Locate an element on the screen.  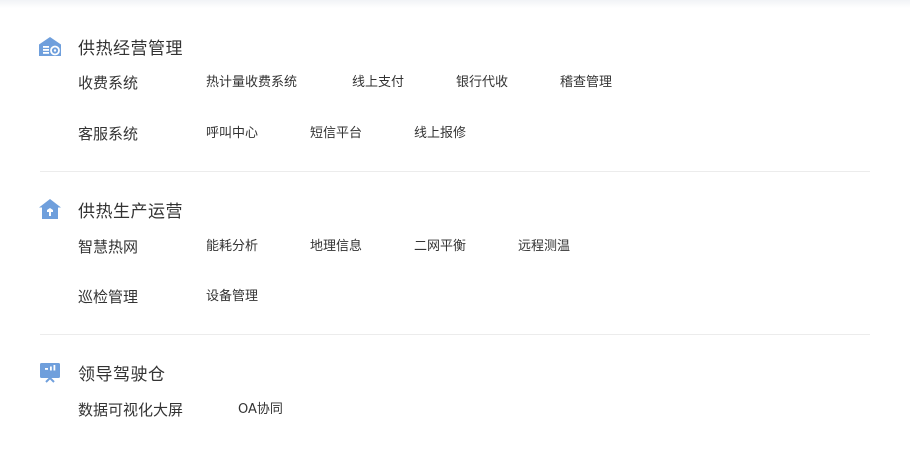
section-header: 供热生产运营 is located at coordinates (110, 209).